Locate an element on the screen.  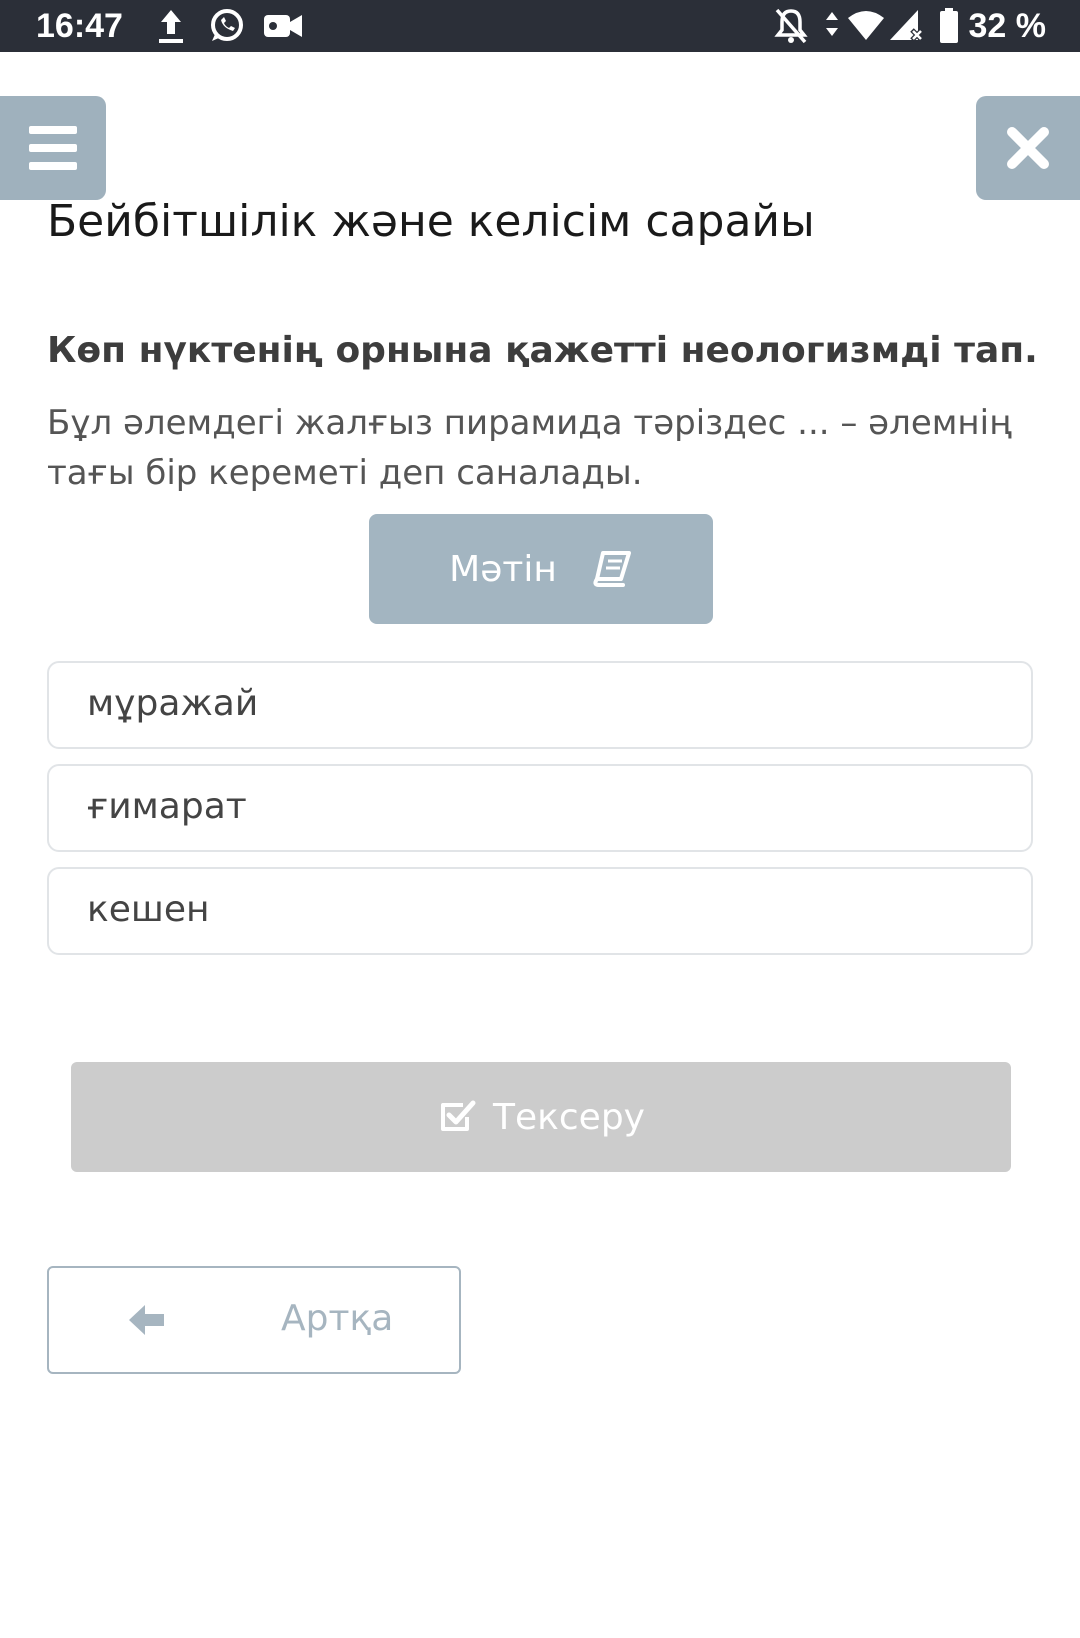
menu-button is located at coordinates (53, 148).